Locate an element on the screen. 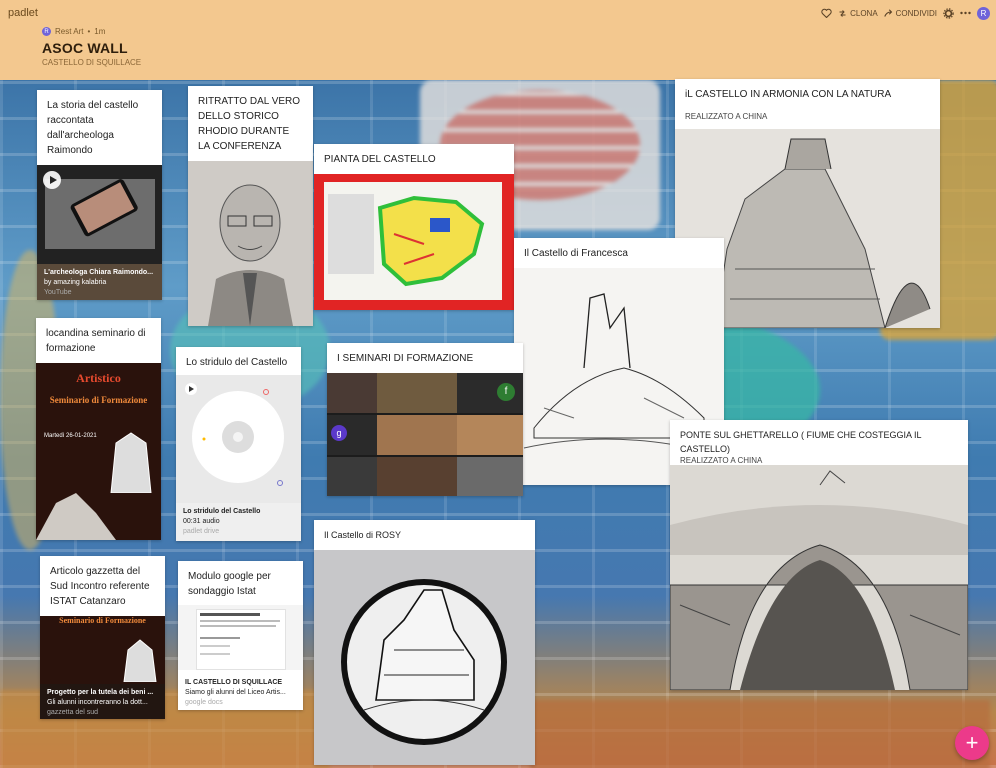 Image resolution: width=996 pixels, height=768 pixels. post-card-pianta: PIANTA DEL CASTELLO is located at coordinates (414, 227).